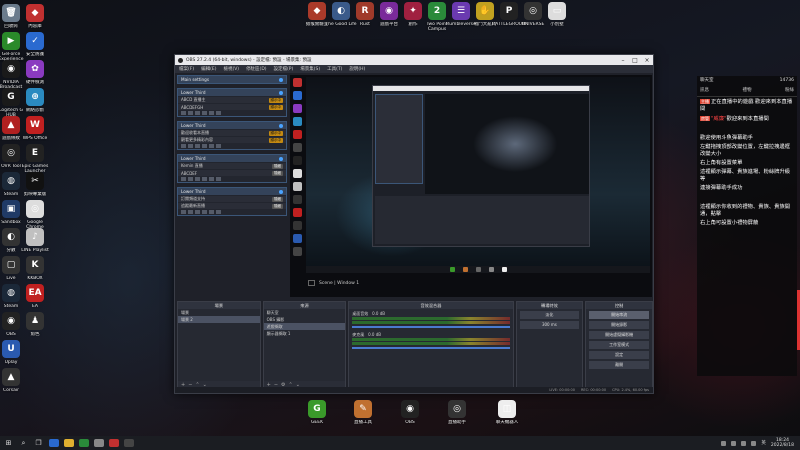 The height and width of the screenshot is (450, 800). I want to click on panel-header: Main settings, so click(232, 79).